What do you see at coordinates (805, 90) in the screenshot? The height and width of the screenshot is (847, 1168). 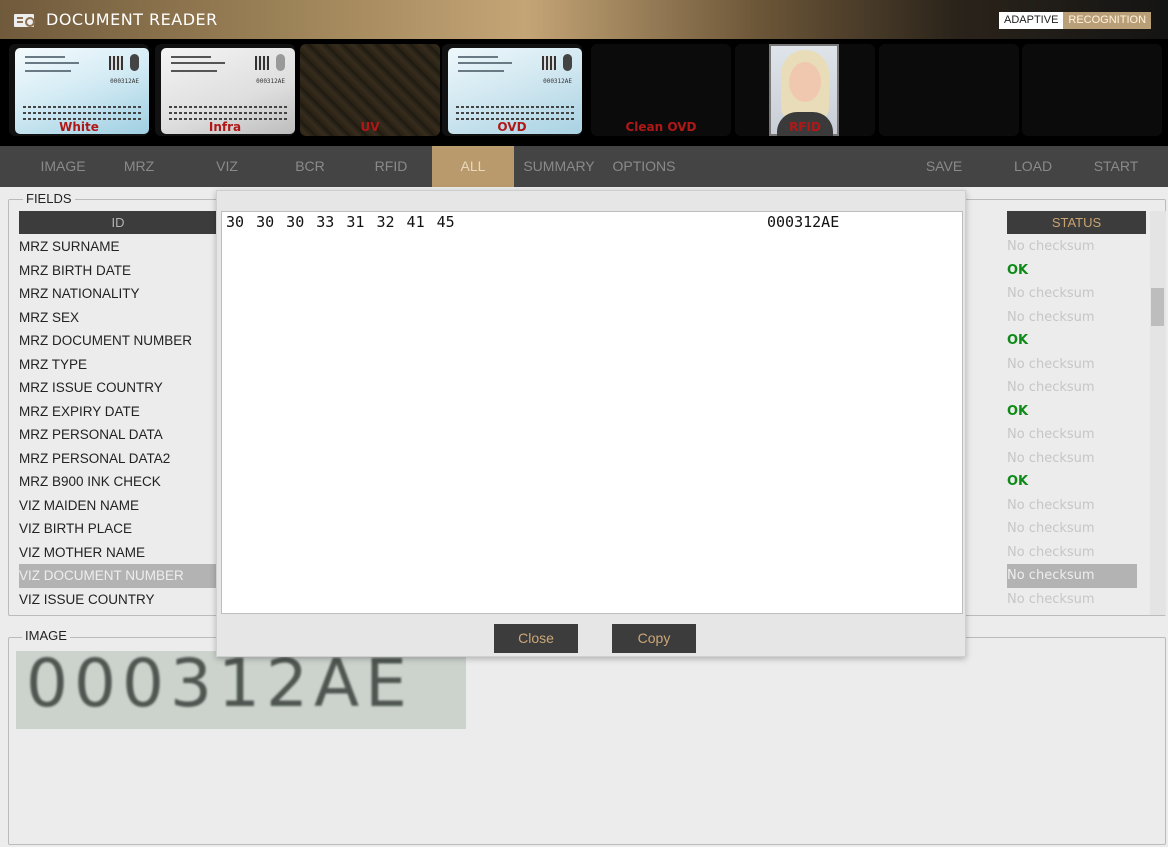 I see `thumbnail-rfid: RFID` at bounding box center [805, 90].